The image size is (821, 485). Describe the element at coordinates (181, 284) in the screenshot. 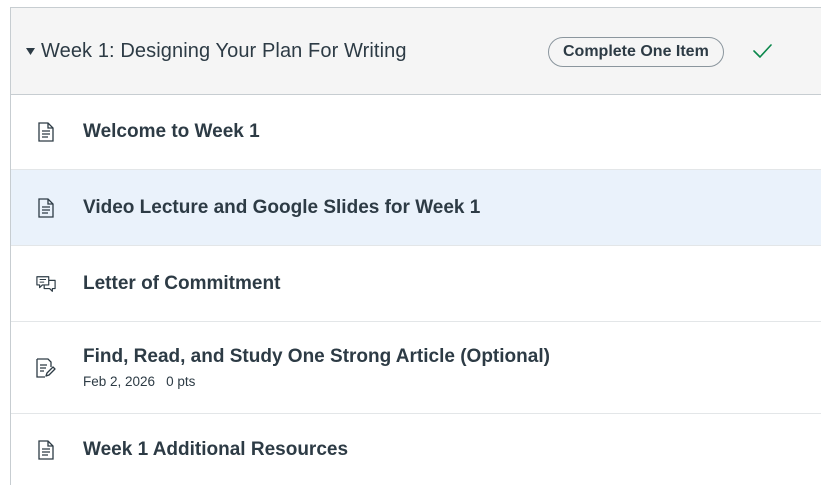

I see `item-title: Letter of Commitment` at that location.